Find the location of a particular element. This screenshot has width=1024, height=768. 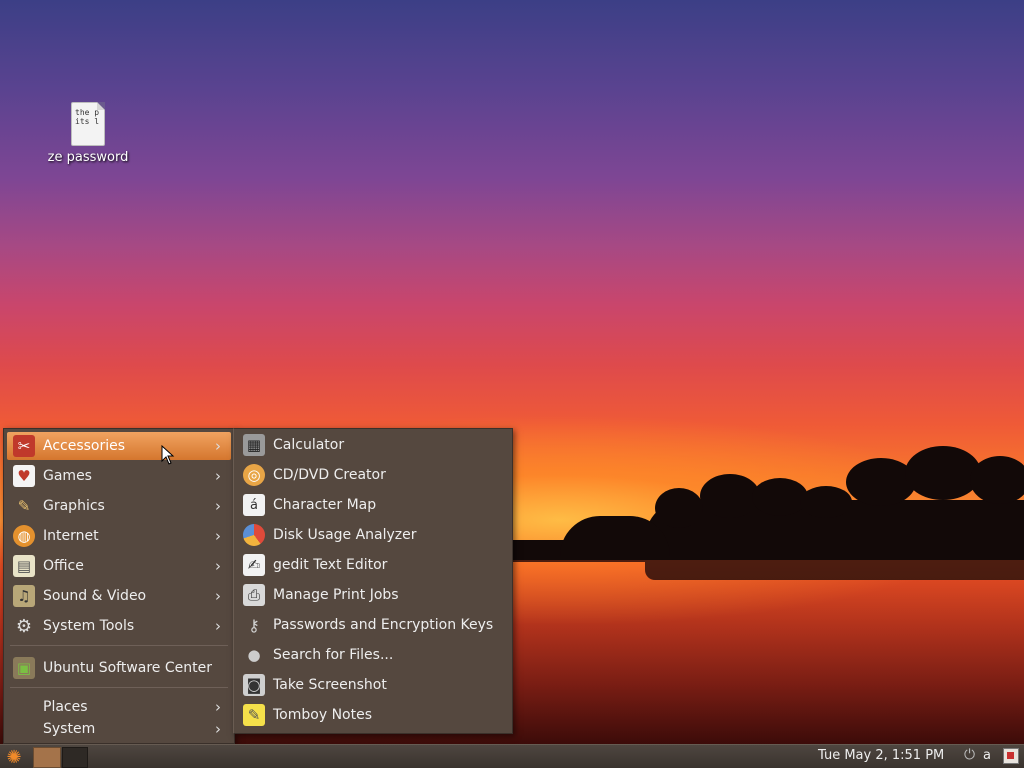

menu-item-system-tools: ⚙ System Tools › is located at coordinates (119, 626).